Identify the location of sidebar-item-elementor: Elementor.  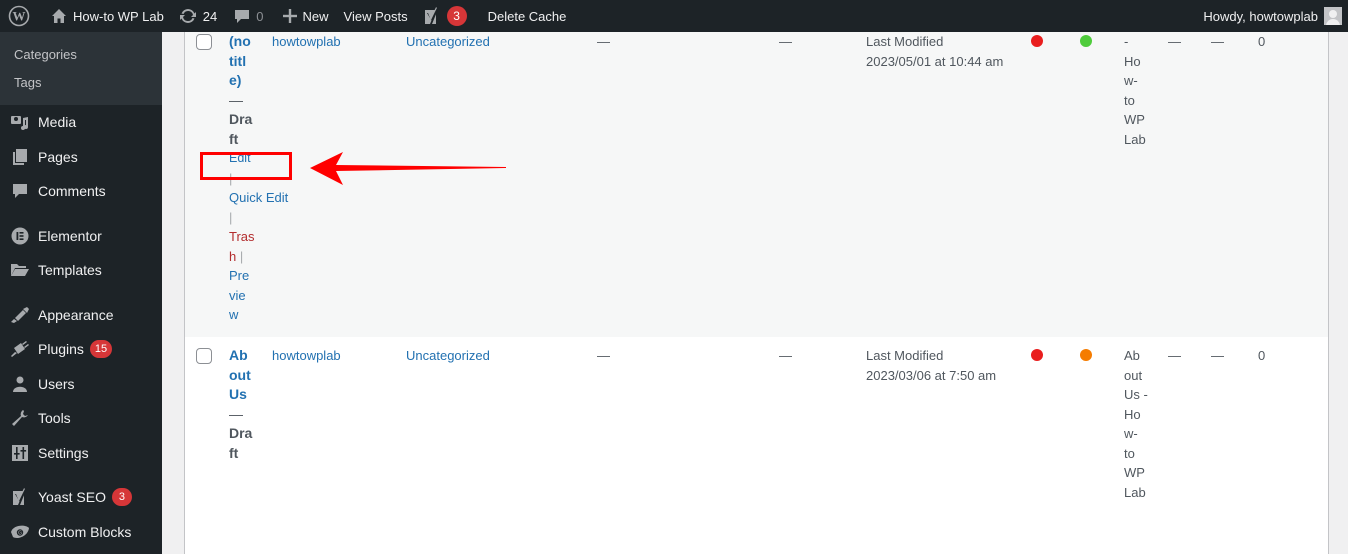
(81, 236).